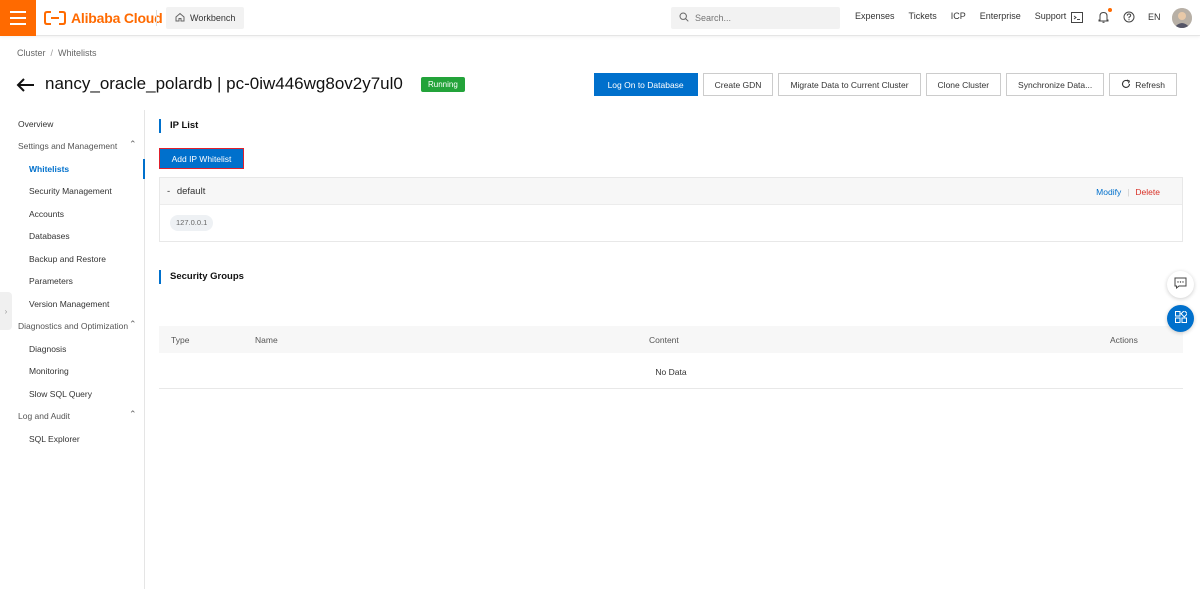  I want to click on status-badge: Running, so click(443, 84).